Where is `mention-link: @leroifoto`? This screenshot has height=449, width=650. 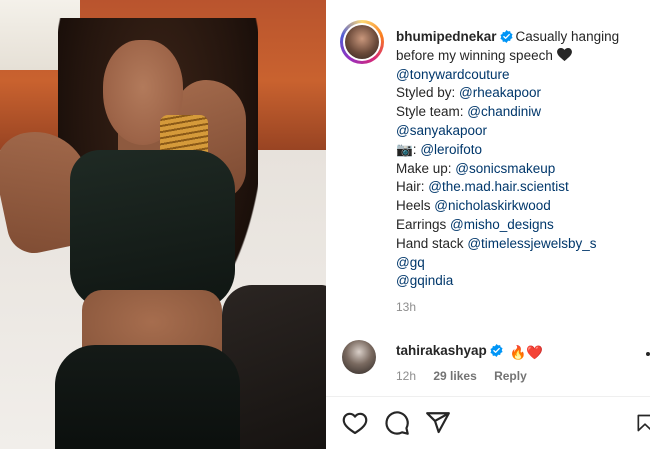
mention-link: @leroifoto is located at coordinates (451, 149).